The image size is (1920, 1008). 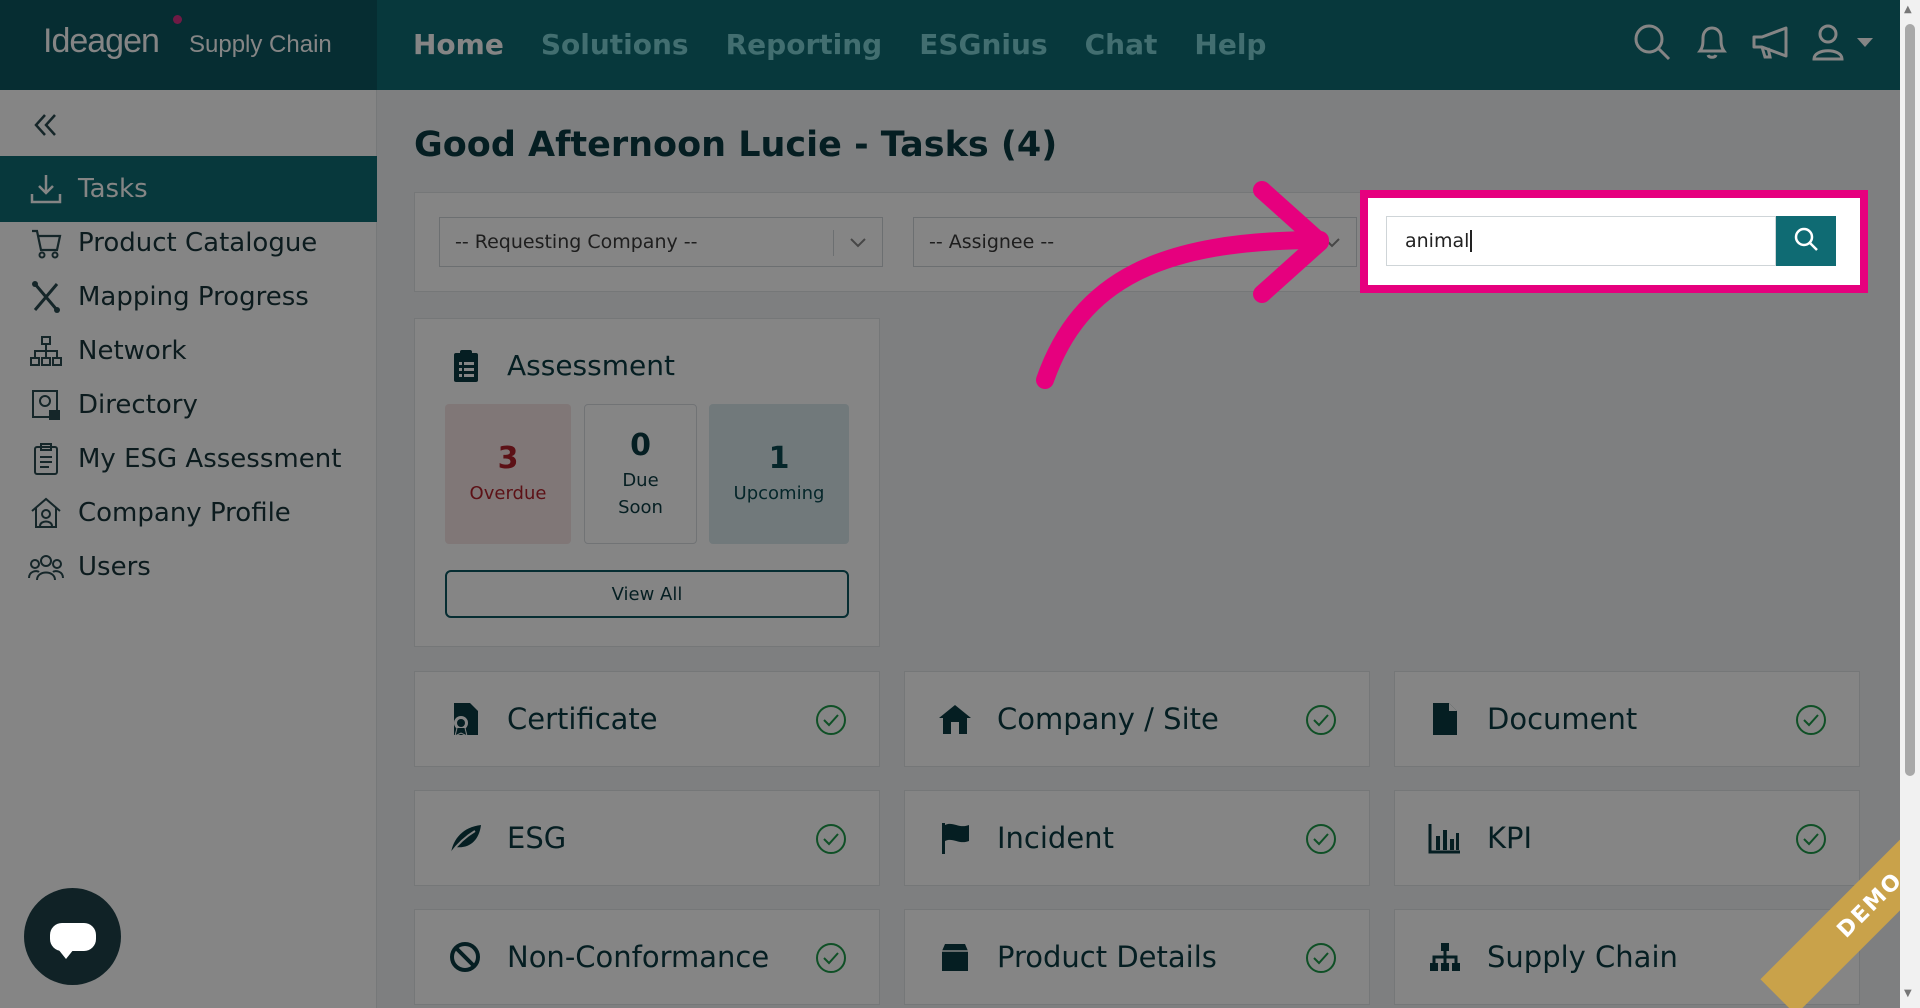 I want to click on due-soon-label-line1: Due, so click(x=640, y=480).